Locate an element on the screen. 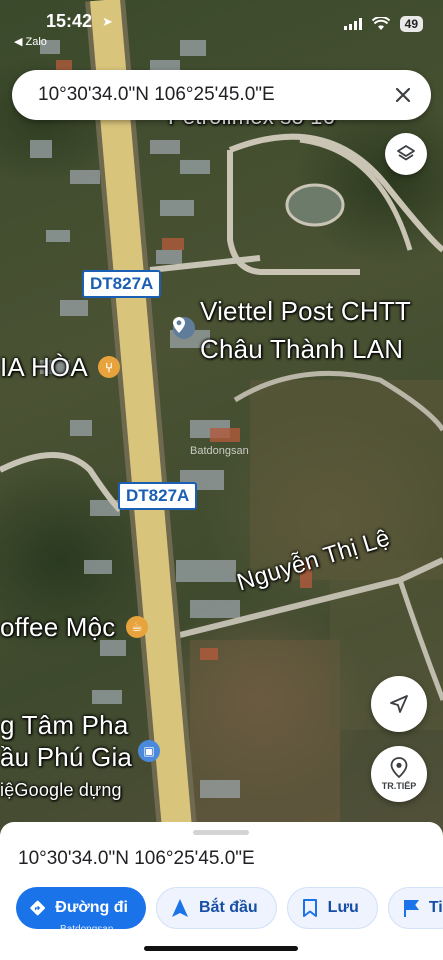  map-text-fragment-2: dựng is located at coordinates (100, 790).